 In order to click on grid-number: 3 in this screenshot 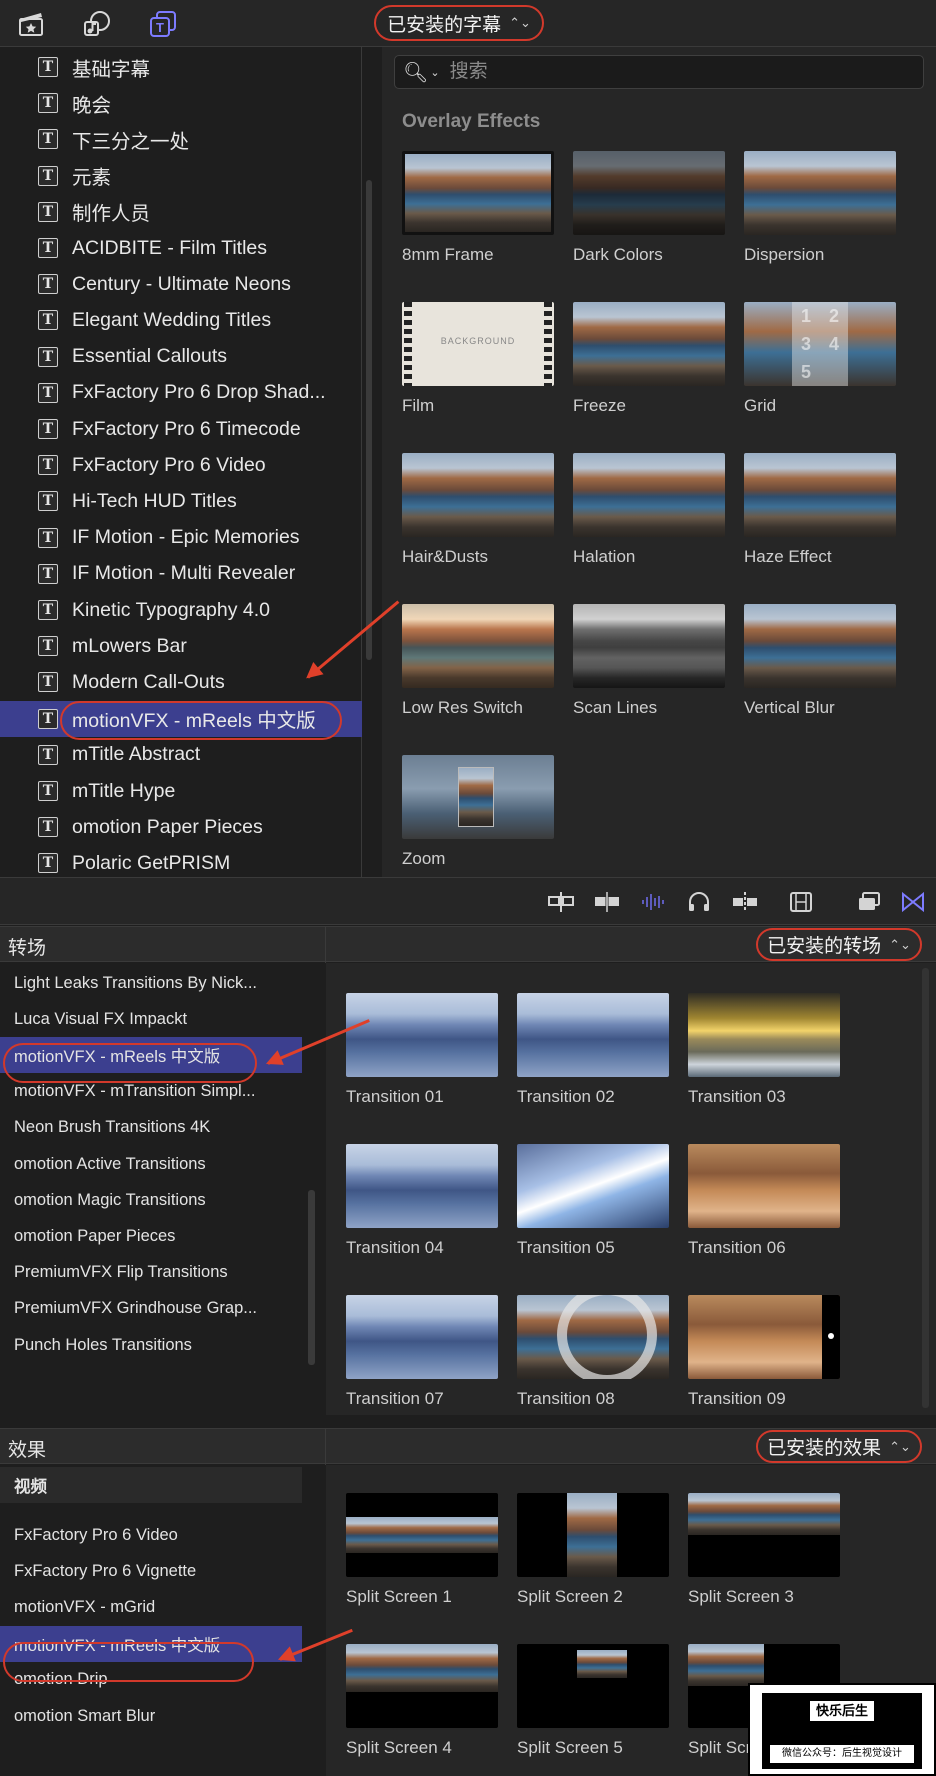, I will do `click(805, 343)`.